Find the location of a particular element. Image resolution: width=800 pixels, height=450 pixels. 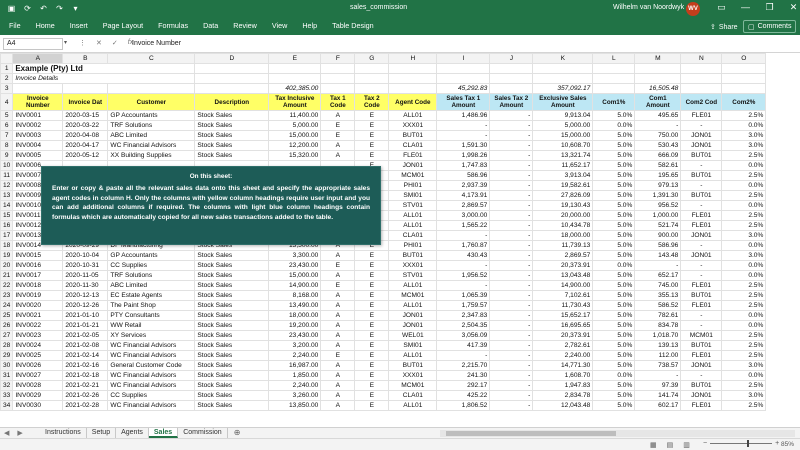

column-header: C is located at coordinates (151, 58).